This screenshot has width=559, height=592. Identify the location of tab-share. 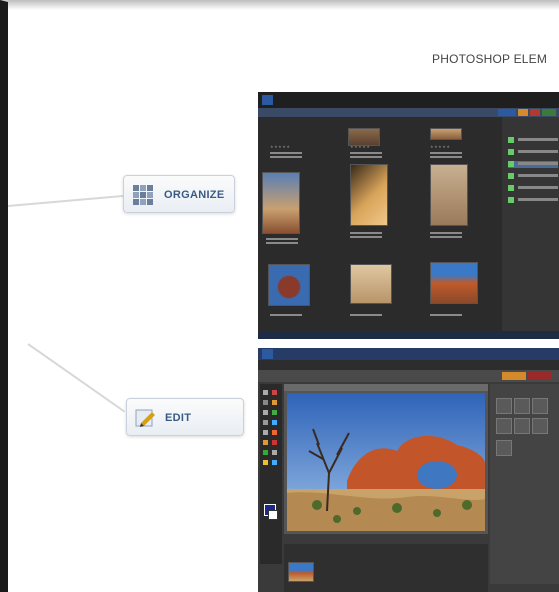
(549, 112).